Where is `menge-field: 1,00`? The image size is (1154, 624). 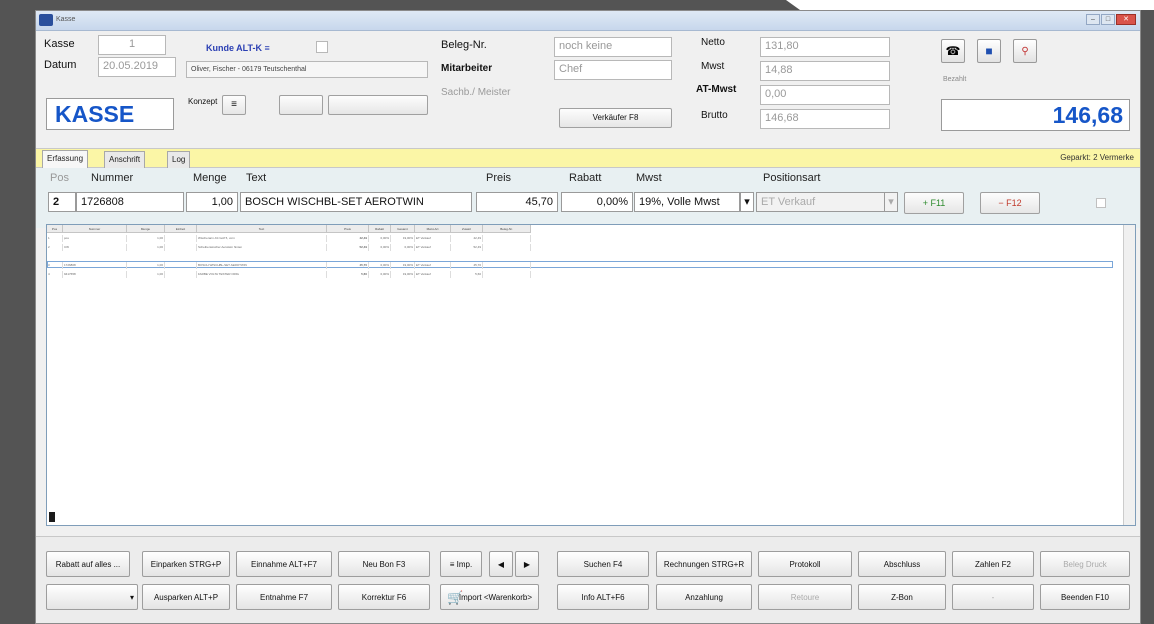
menge-field: 1,00 is located at coordinates (212, 202).